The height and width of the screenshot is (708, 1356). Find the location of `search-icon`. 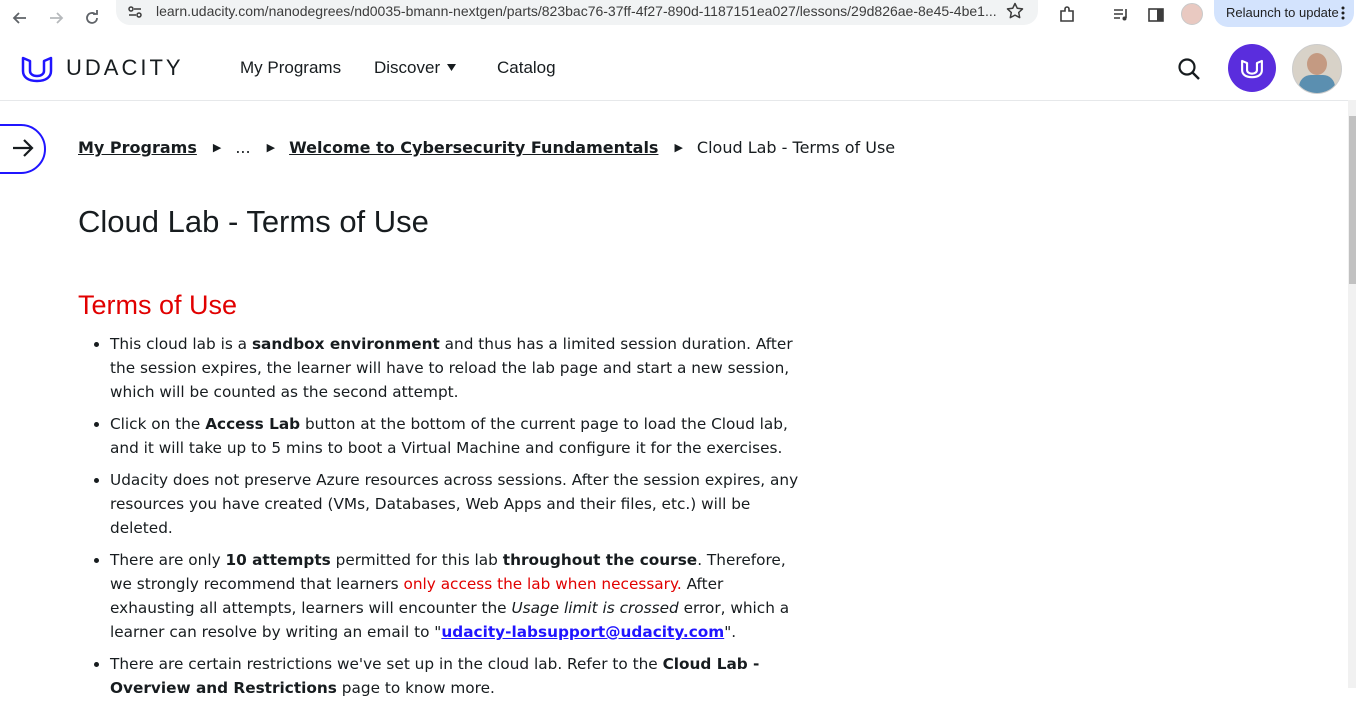

search-icon is located at coordinates (1189, 69).